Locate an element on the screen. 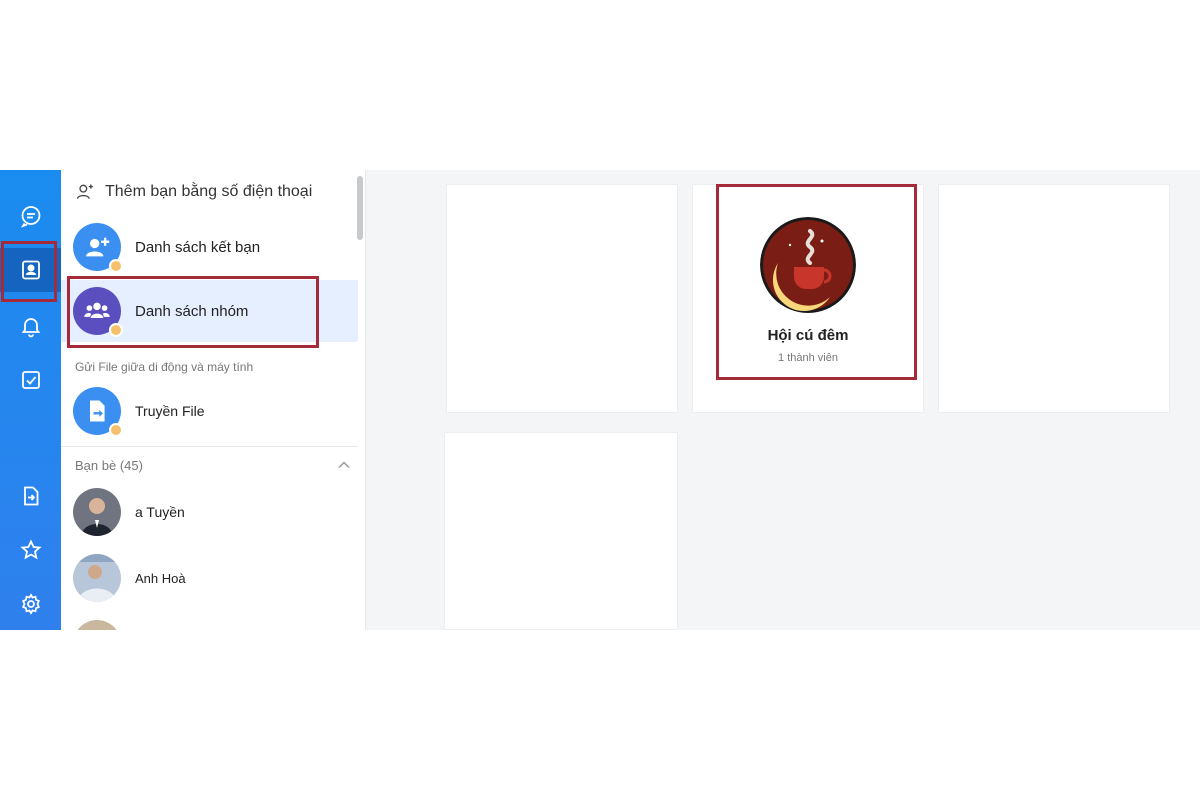 This screenshot has height=800, width=1200. group-name: Hội cú đêm is located at coordinates (808, 335).